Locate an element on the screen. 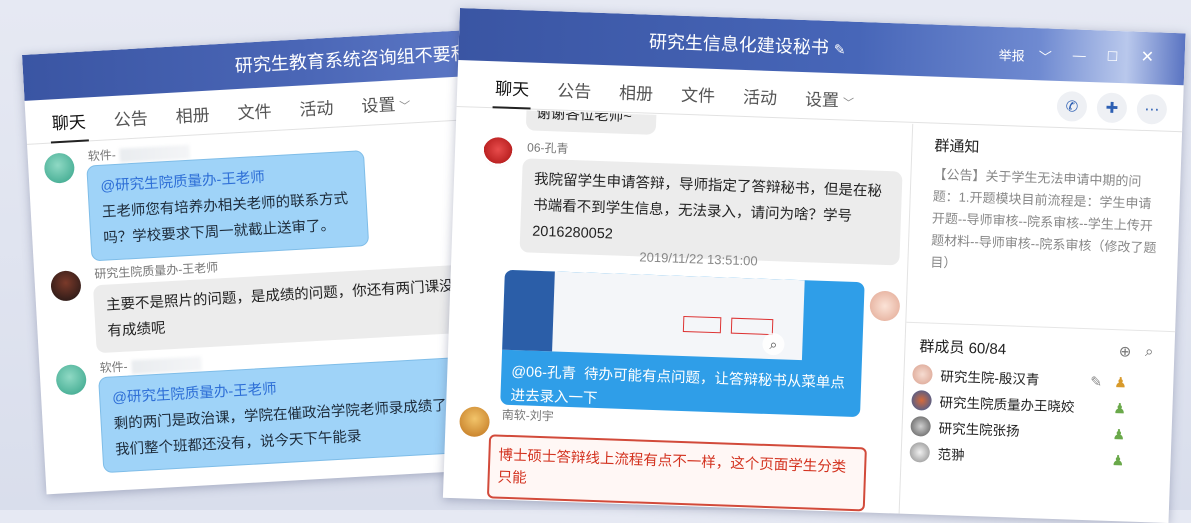 This screenshot has height=523, width=1191. member-item: 范翀 is located at coordinates (937, 452).